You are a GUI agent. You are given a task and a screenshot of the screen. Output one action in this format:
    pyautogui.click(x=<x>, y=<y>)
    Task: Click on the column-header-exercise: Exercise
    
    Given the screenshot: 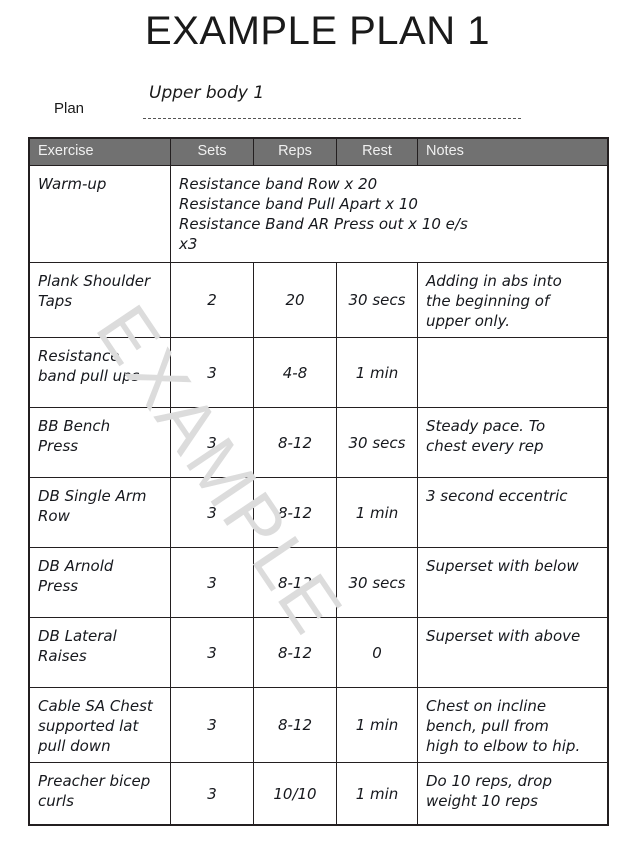 What is the action you would take?
    pyautogui.click(x=100, y=152)
    